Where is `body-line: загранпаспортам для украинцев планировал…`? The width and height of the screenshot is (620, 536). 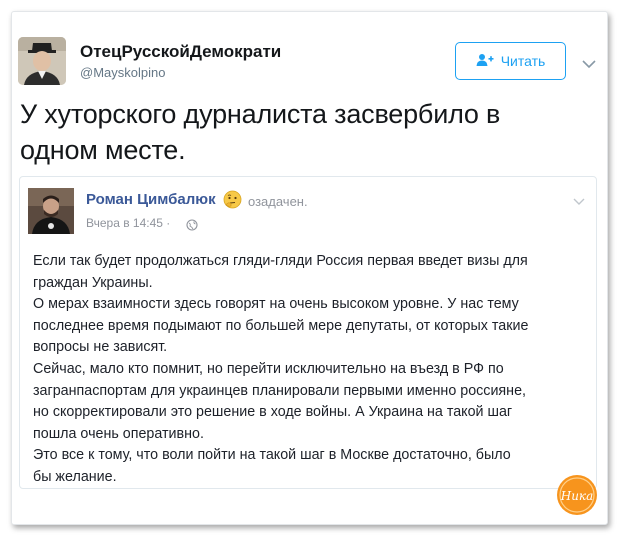
body-line: загранпаспортам для украинцев планировал… is located at coordinates (279, 390).